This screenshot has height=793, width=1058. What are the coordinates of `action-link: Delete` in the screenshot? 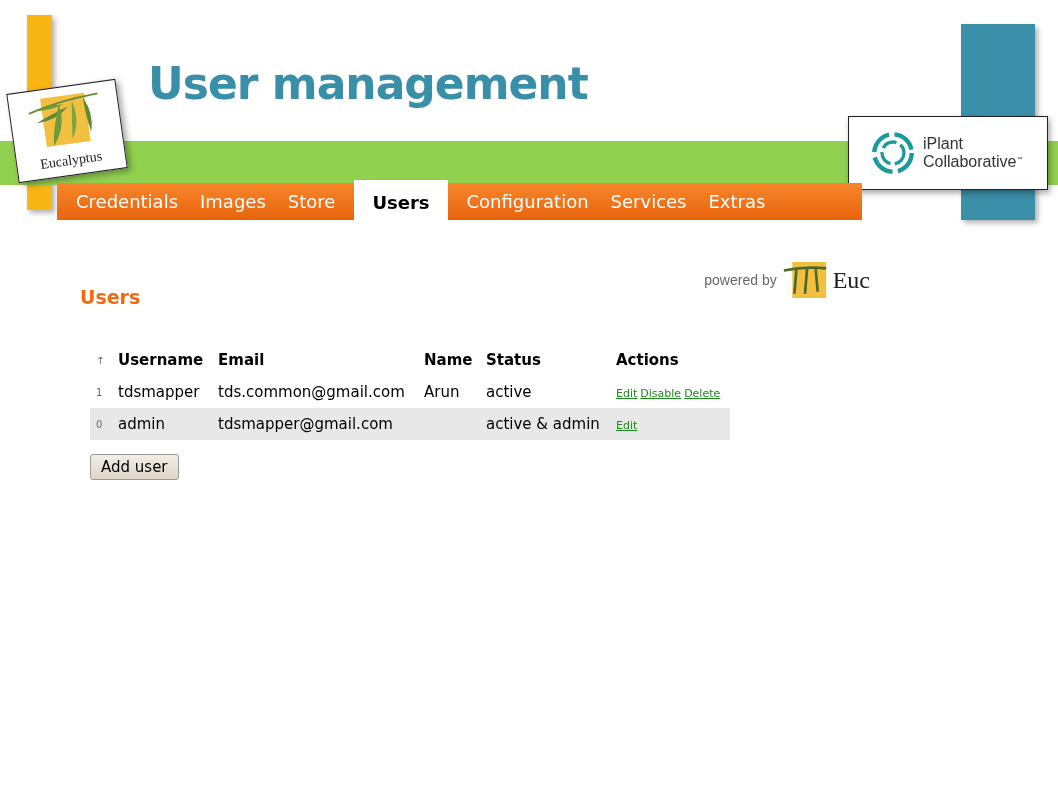 It's located at (702, 393).